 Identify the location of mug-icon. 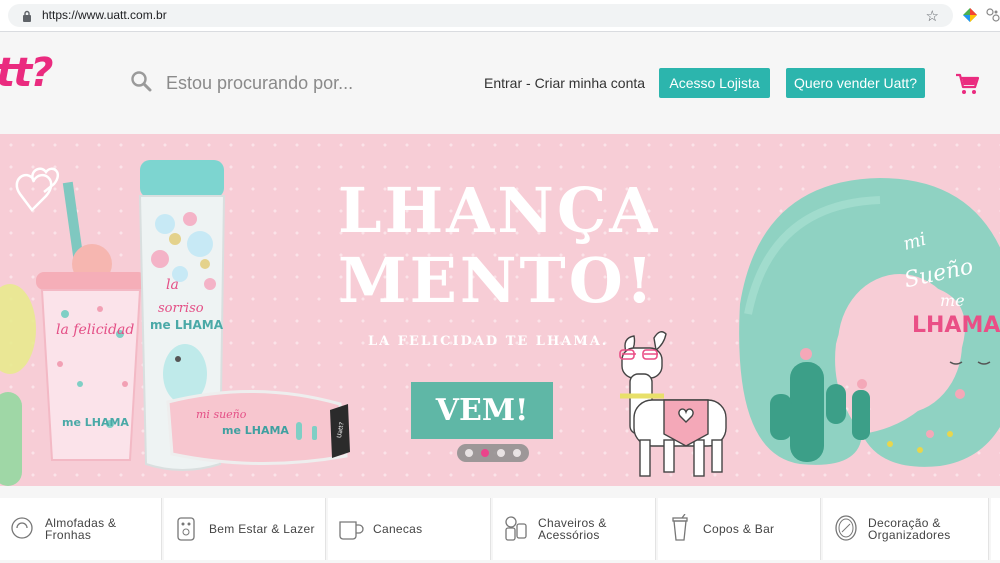
(351, 530).